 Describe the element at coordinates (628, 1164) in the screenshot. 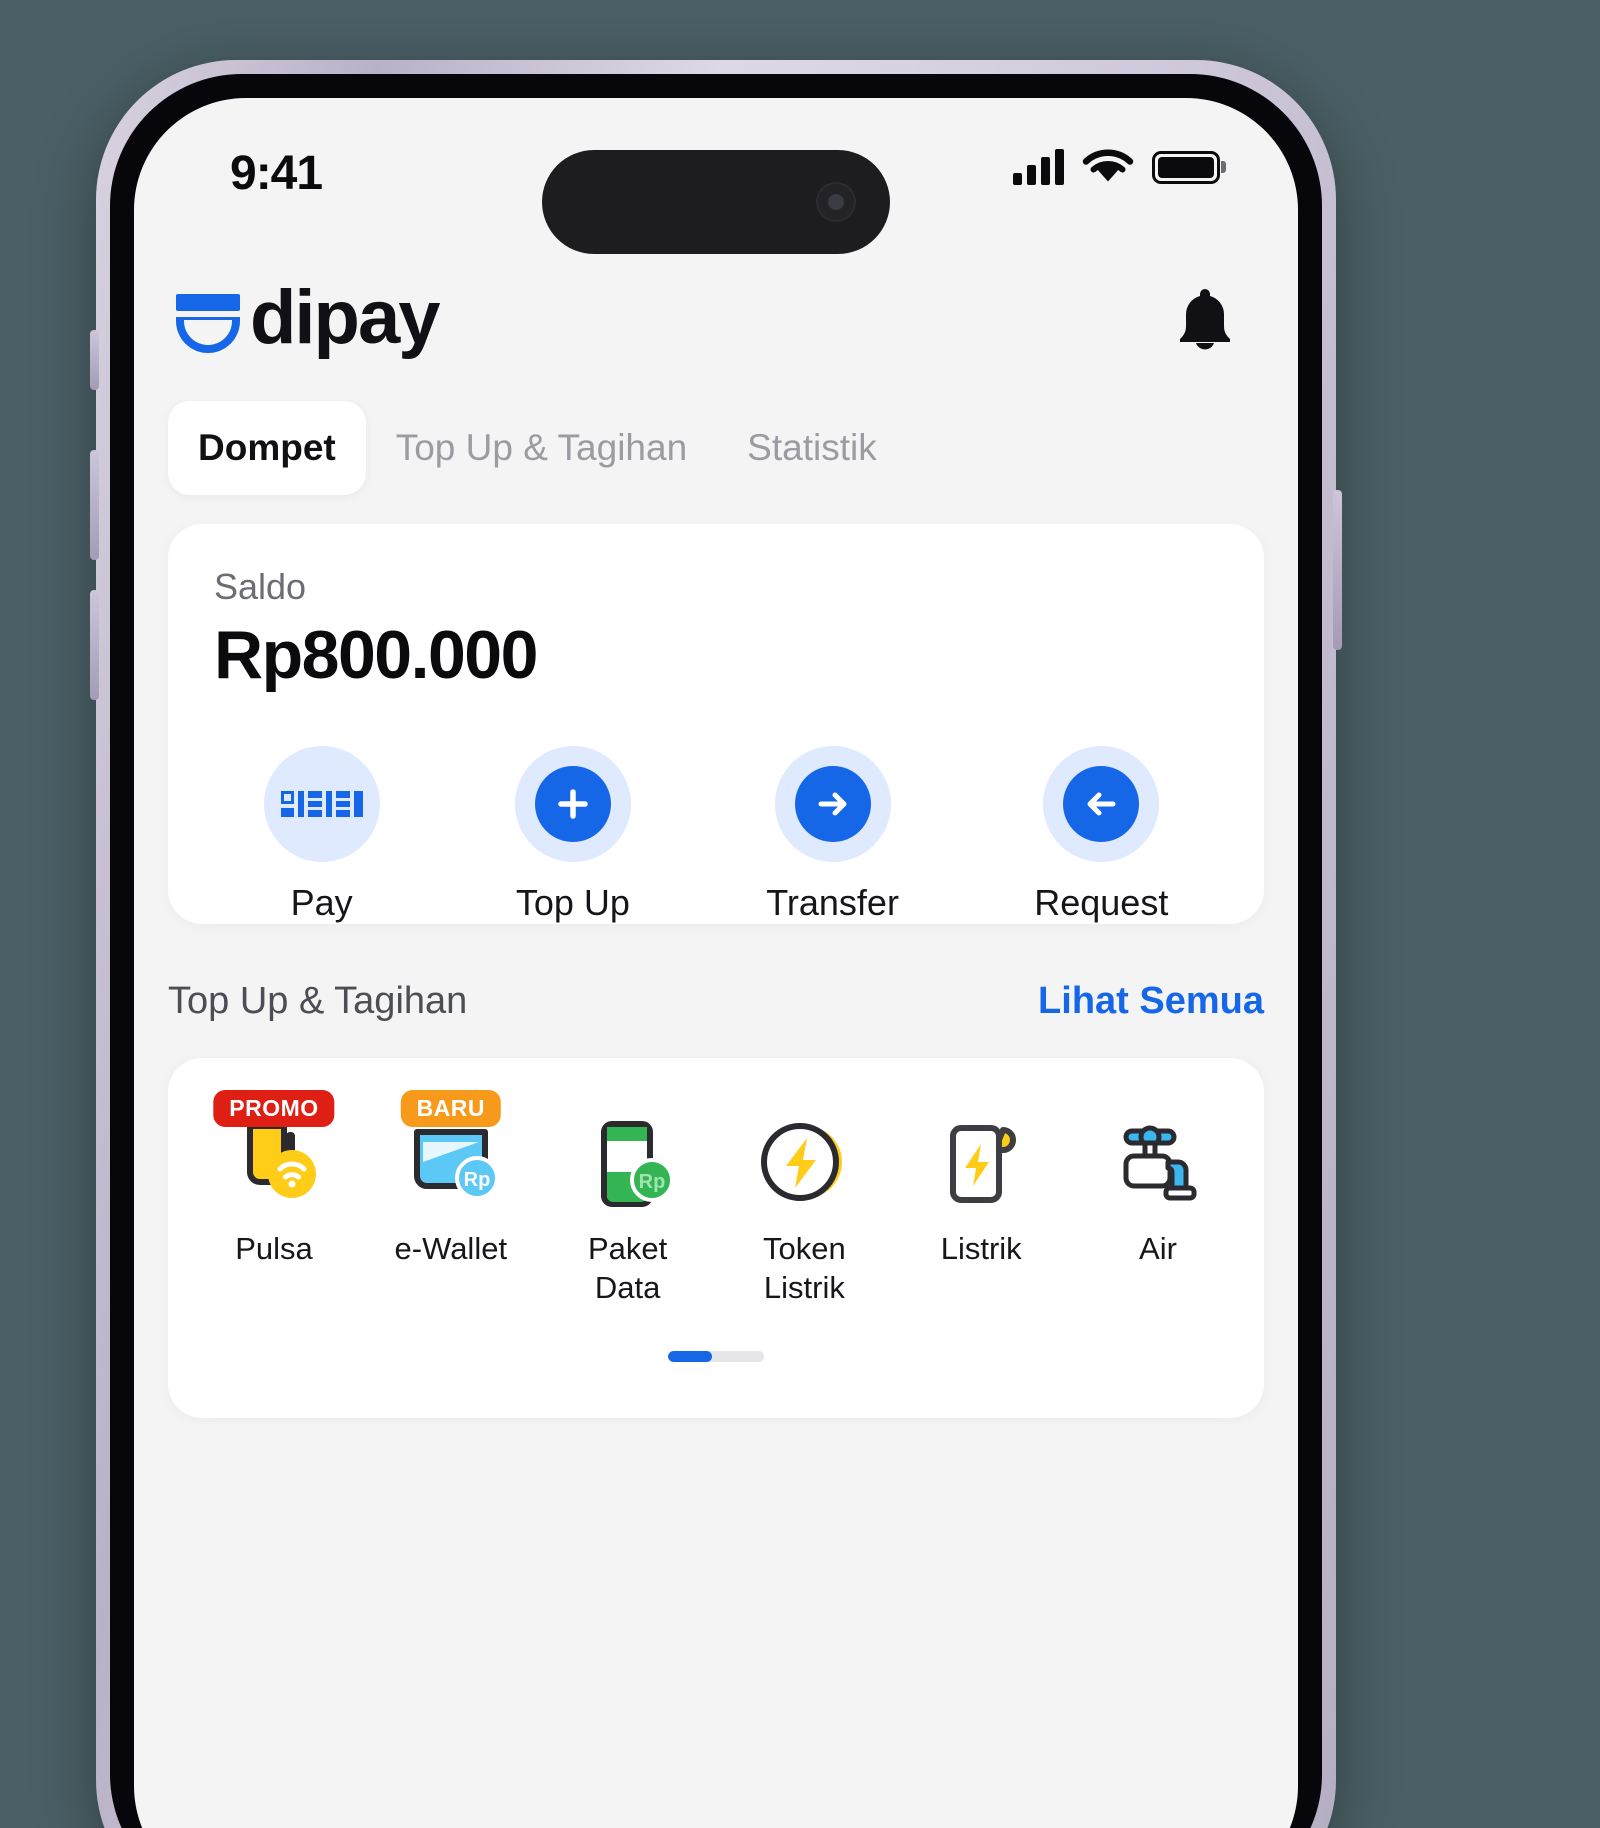

I see `phone-data-icon: Rp` at that location.